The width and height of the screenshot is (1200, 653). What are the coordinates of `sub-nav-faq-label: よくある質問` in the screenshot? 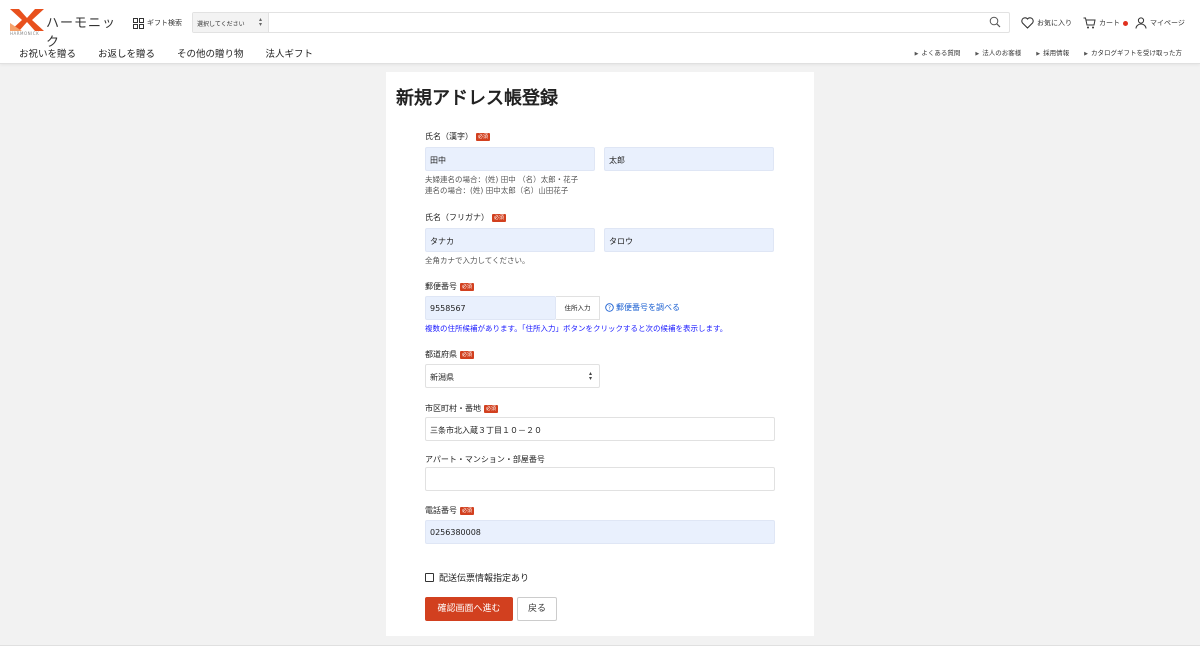 It's located at (941, 53).